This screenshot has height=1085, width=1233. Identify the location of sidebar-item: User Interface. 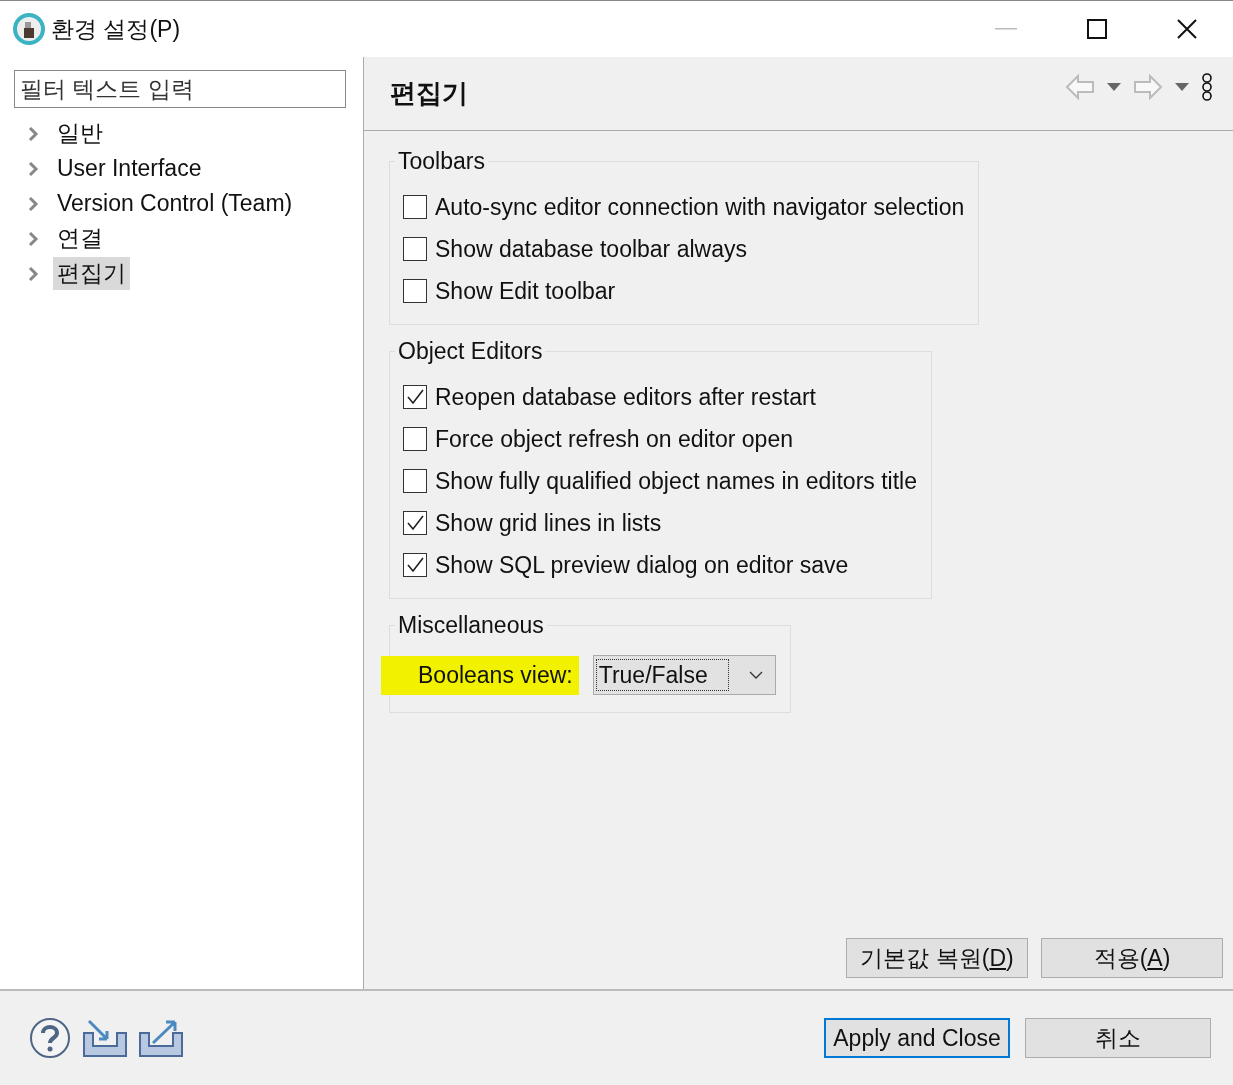
(129, 168).